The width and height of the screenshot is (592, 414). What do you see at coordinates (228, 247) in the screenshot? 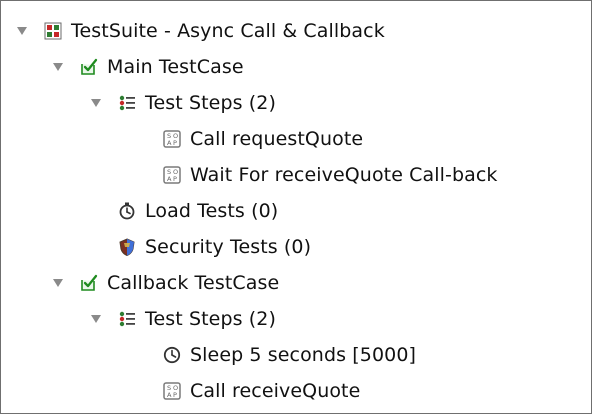
I see `tree-node-label: Security Tests (0)` at bounding box center [228, 247].